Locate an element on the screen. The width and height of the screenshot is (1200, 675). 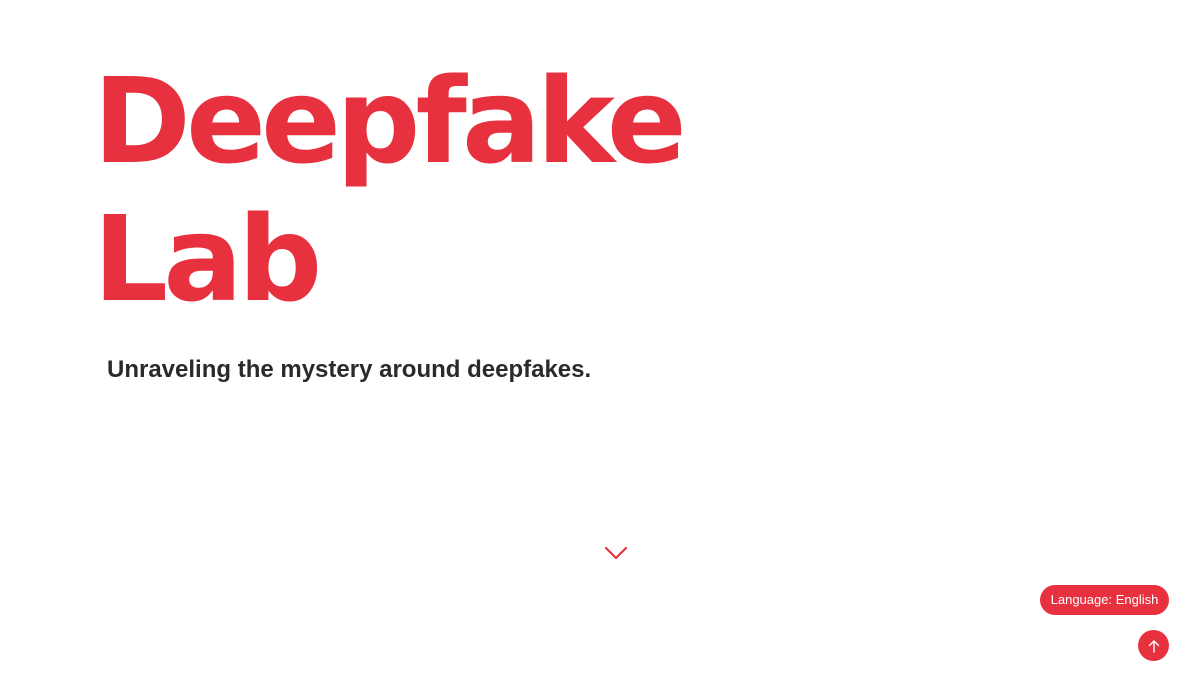
hero-title-line-1: Deepfake is located at coordinates (390, 121).